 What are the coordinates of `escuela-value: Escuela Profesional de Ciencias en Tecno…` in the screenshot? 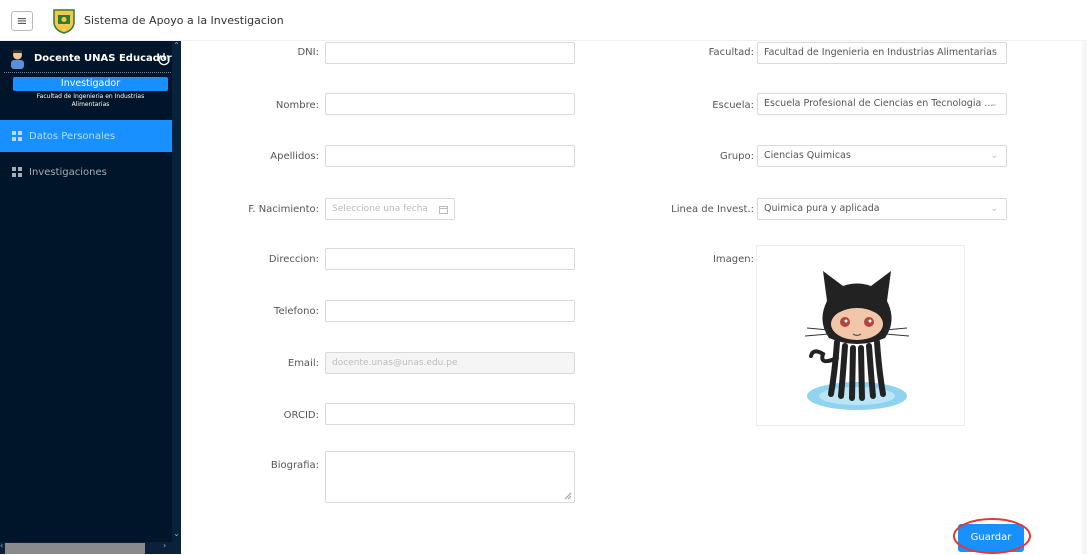 It's located at (879, 103).